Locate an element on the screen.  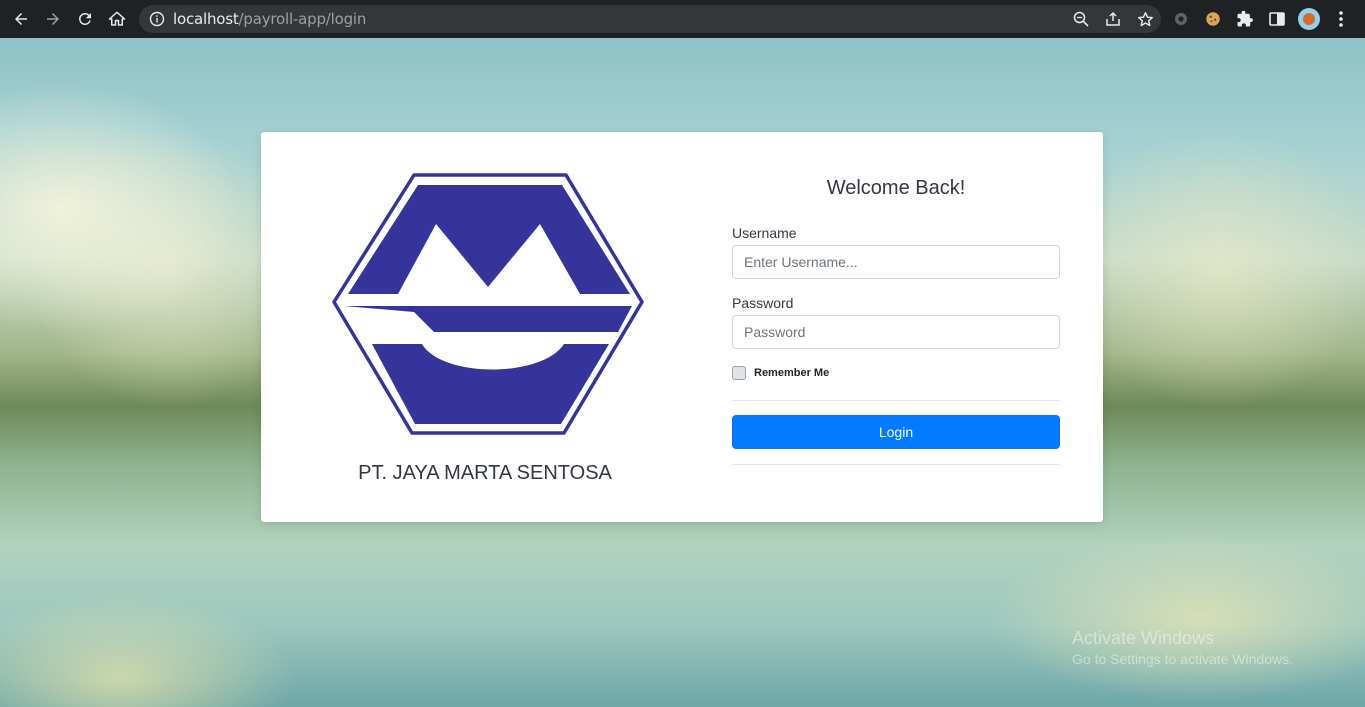
password-input is located at coordinates (896, 332).